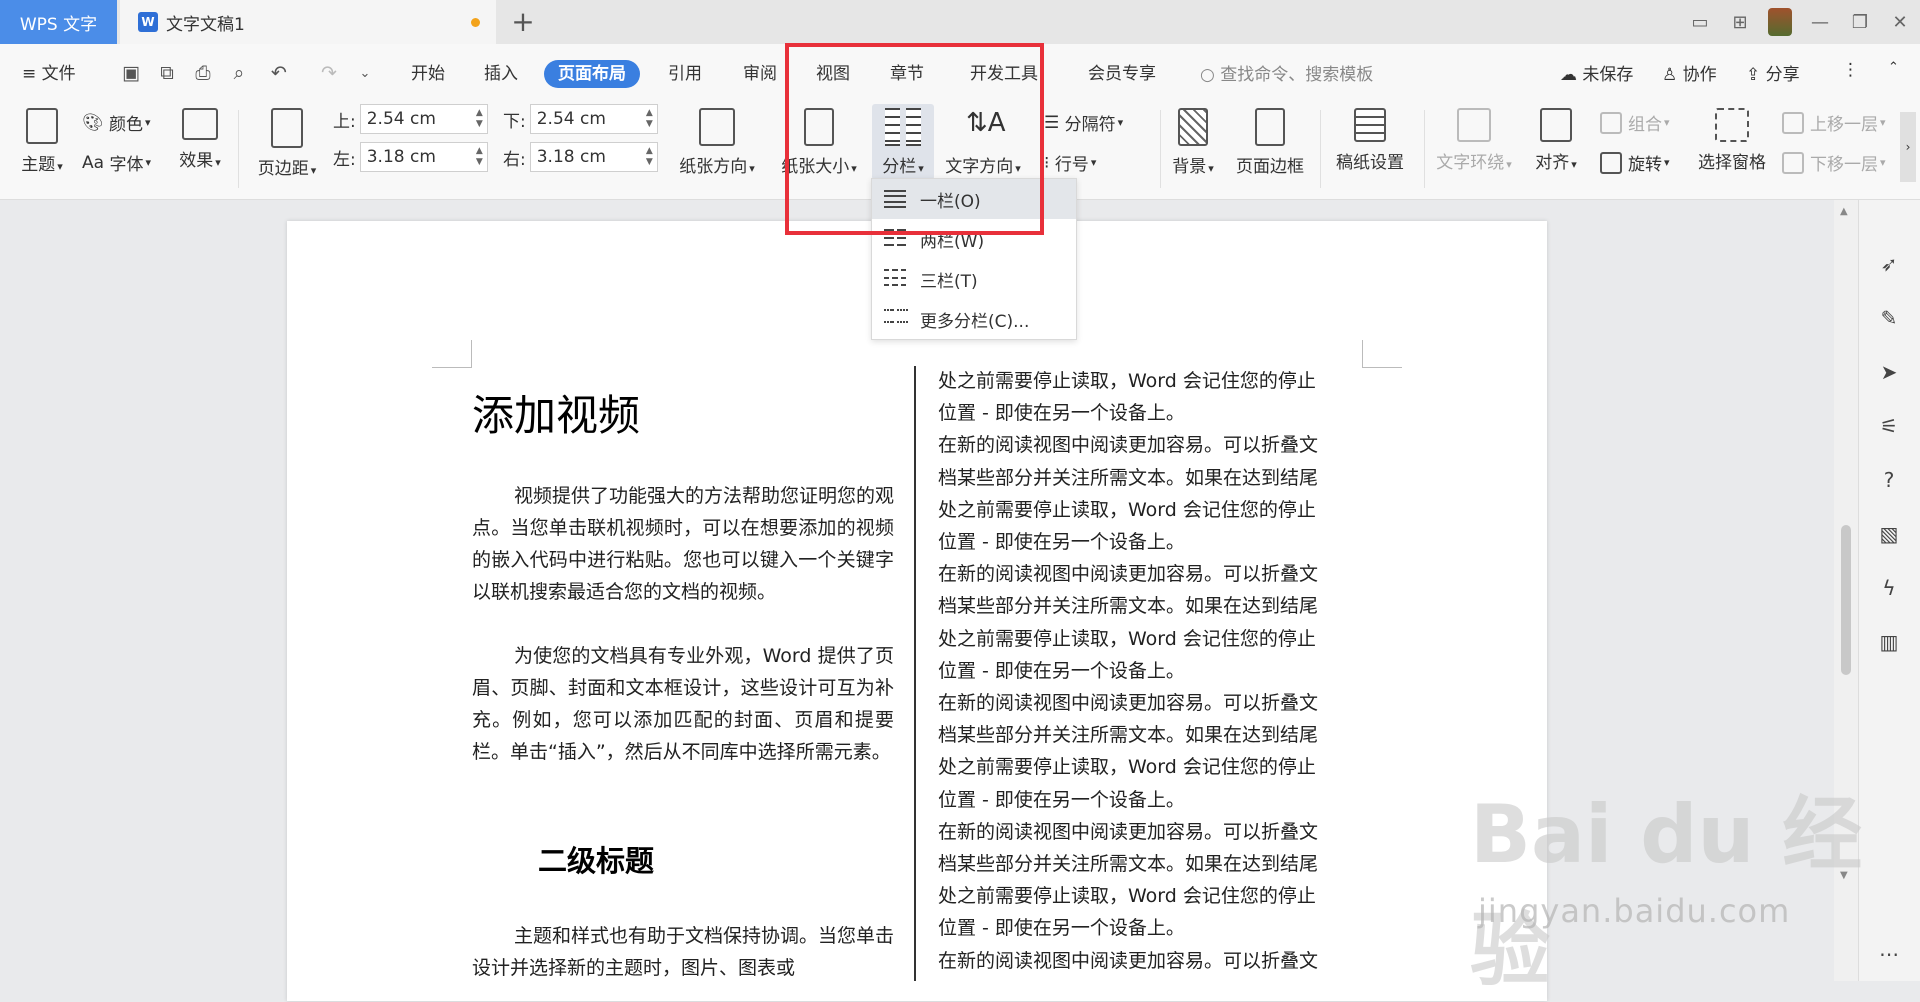  Describe the element at coordinates (1270, 167) in the screenshot. I see `page-border-label: 页面边框` at that location.